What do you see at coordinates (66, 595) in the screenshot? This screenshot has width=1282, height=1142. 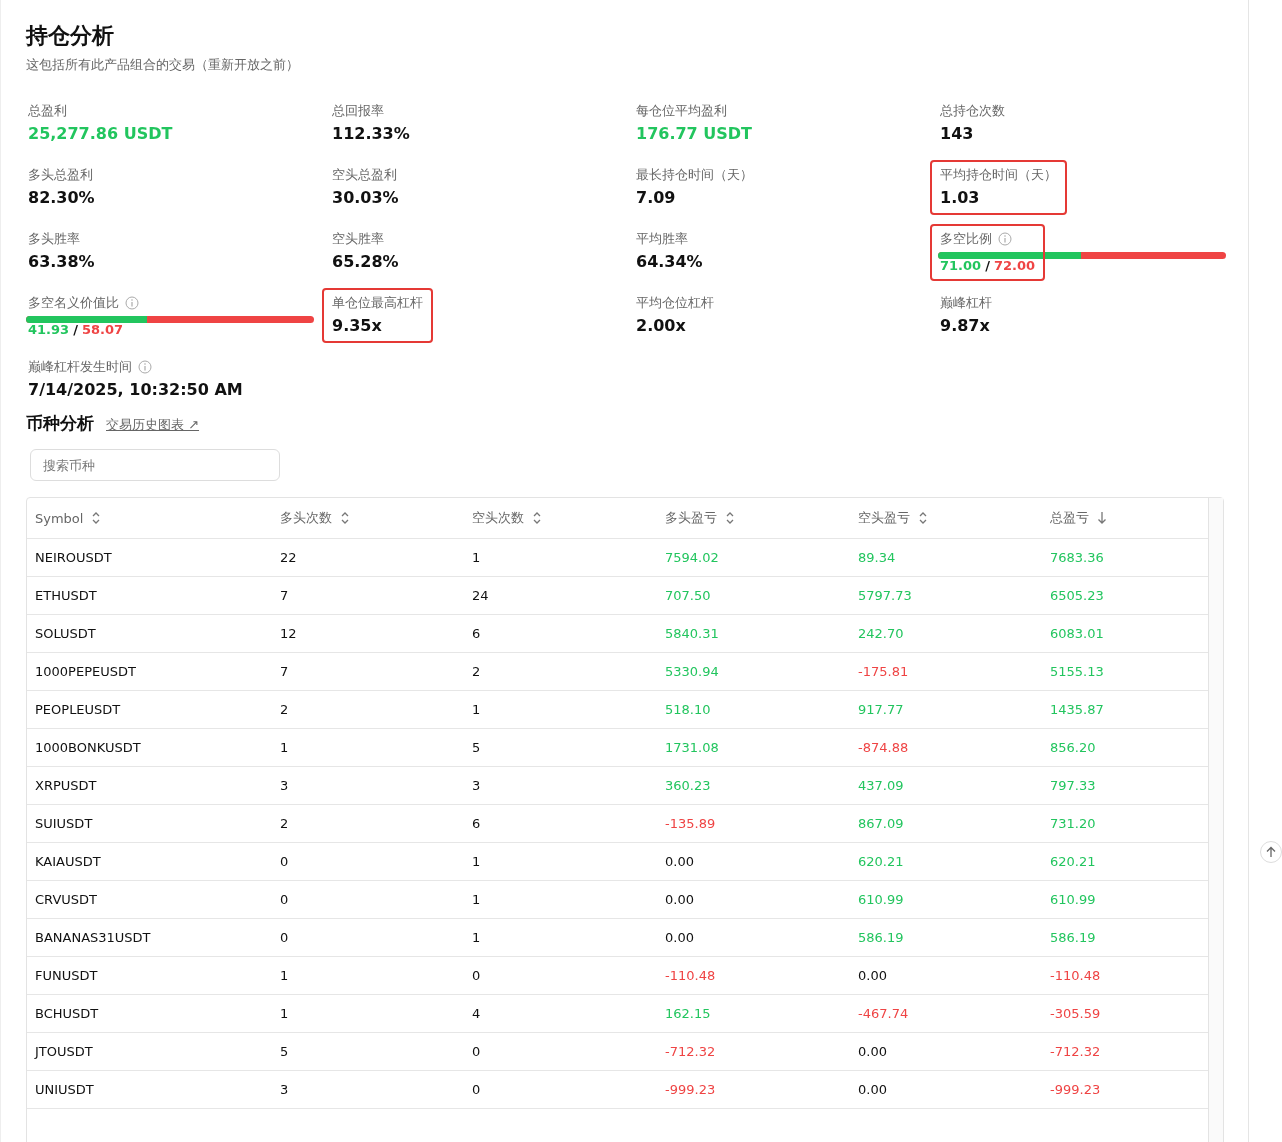 I see `table-cell-text: ETHUSDT` at bounding box center [66, 595].